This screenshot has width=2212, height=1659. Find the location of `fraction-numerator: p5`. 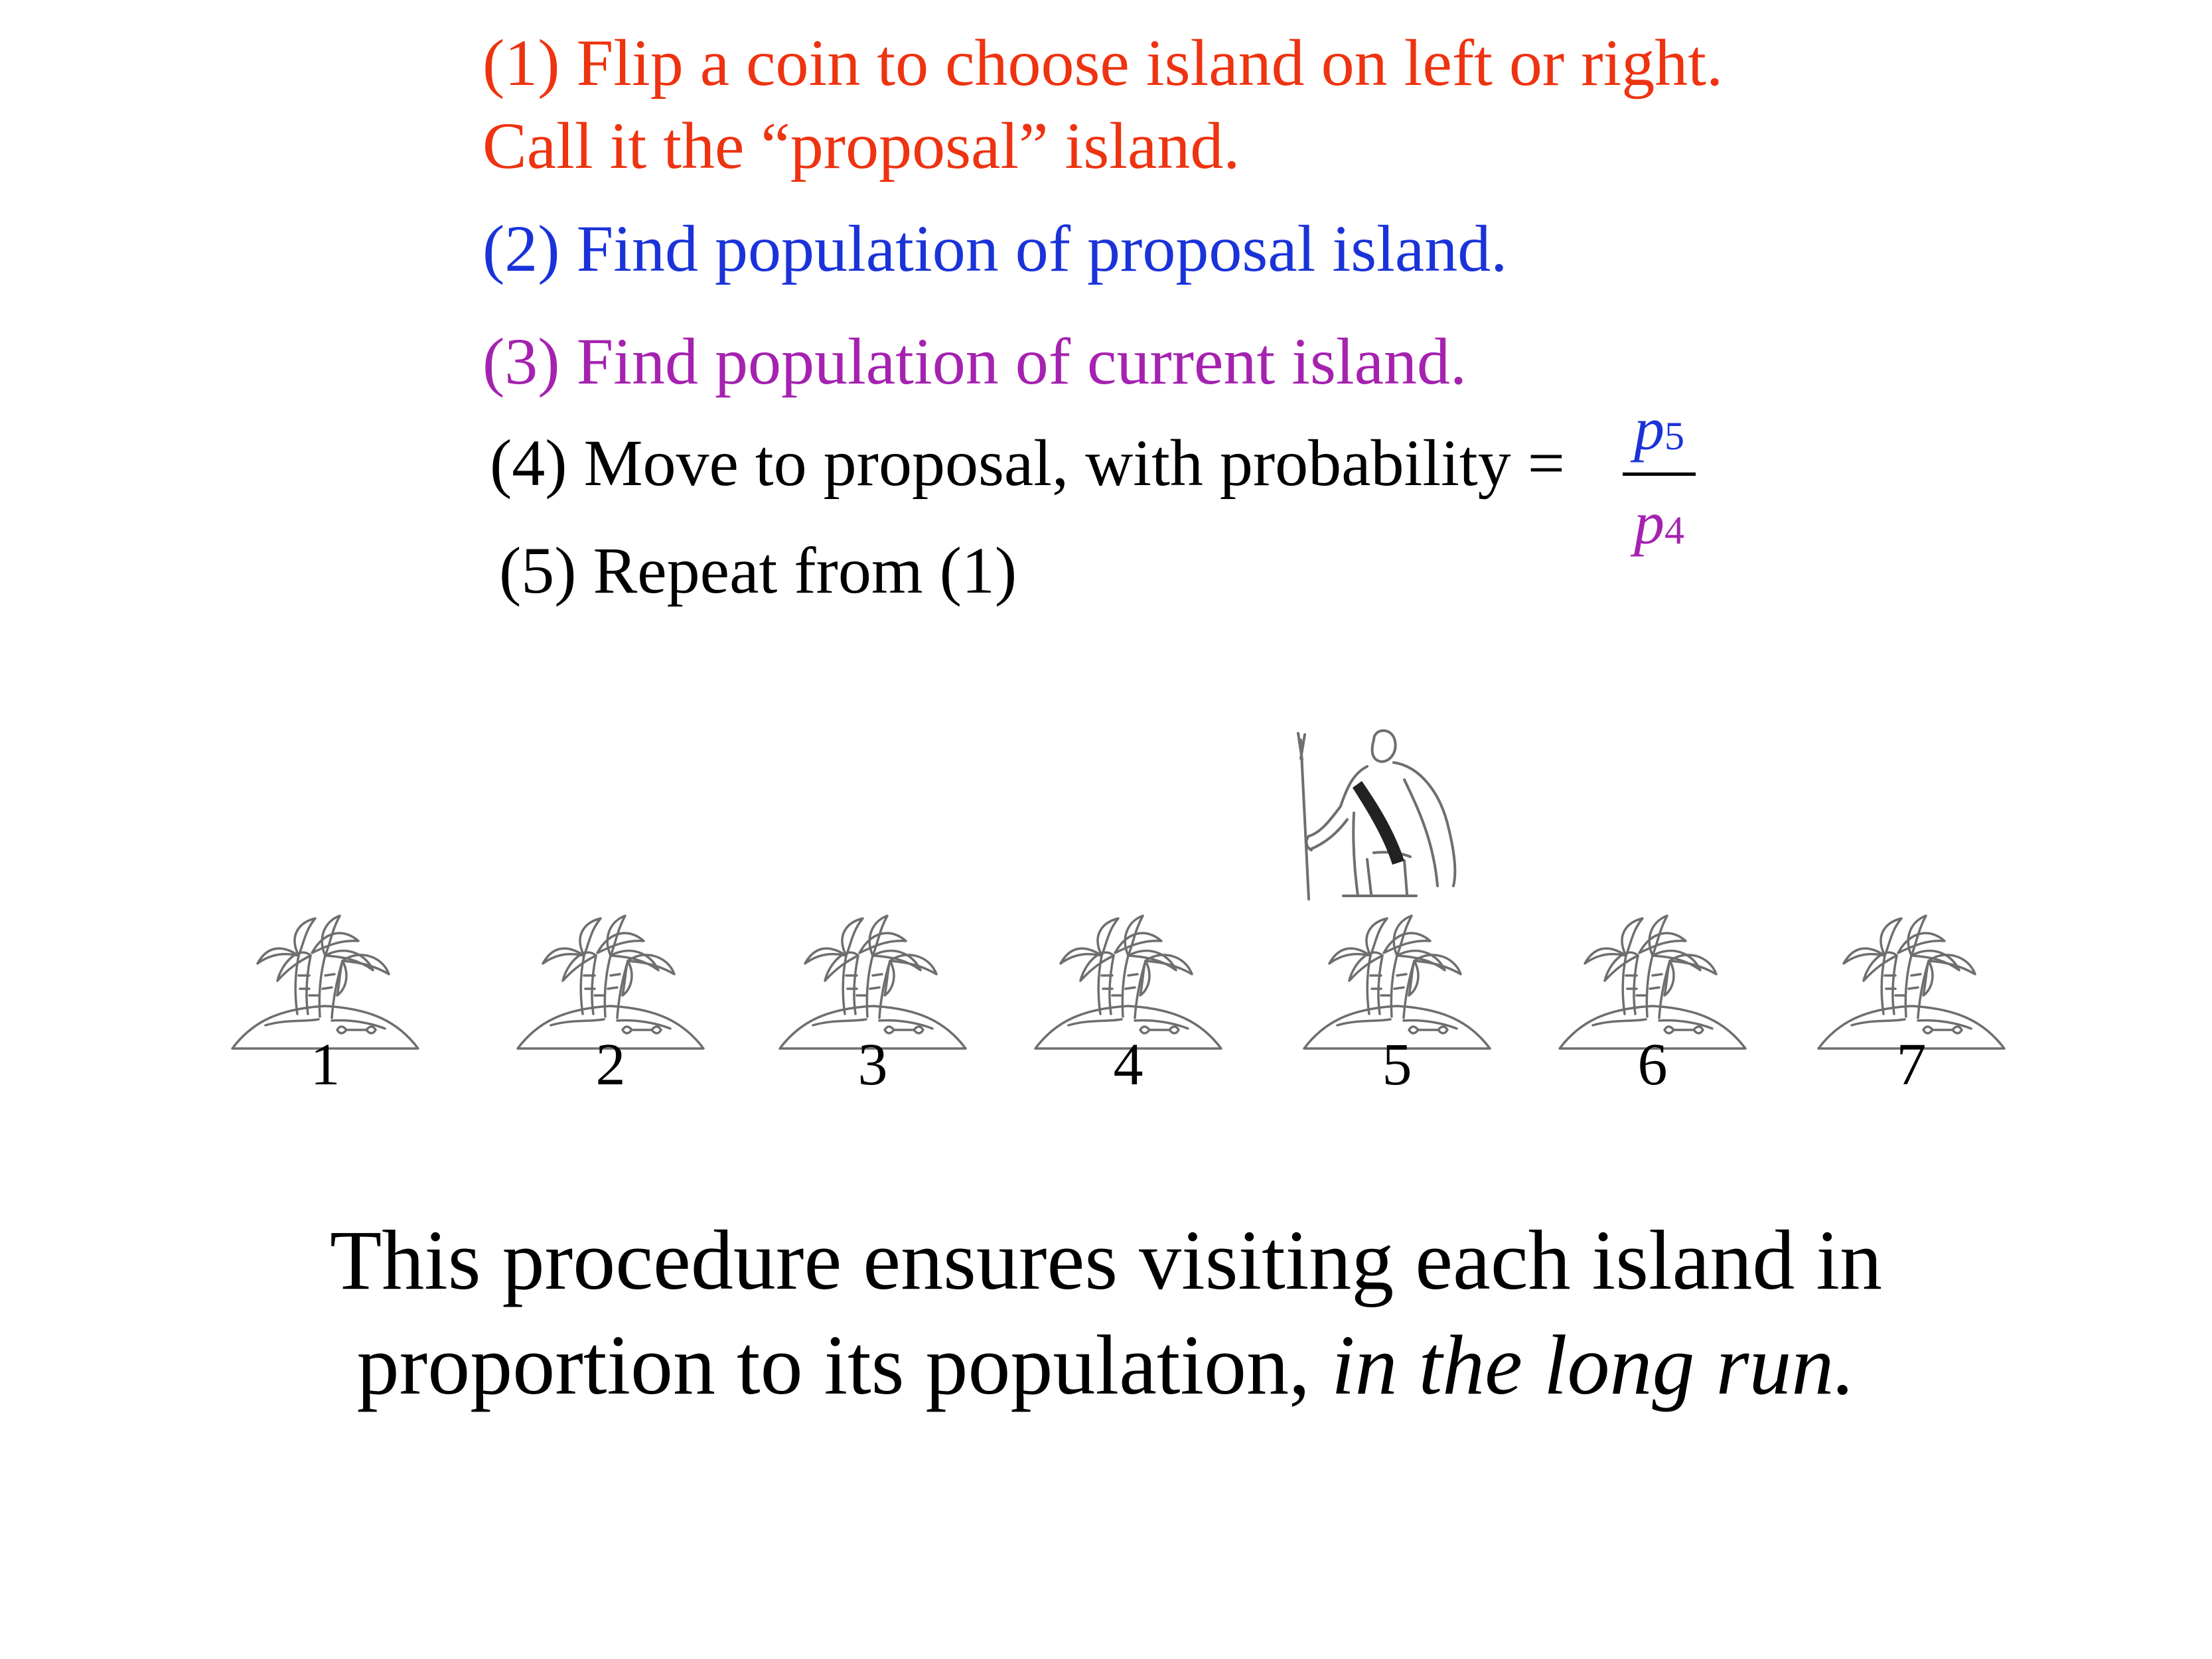

fraction-numerator: p5 is located at coordinates (1660, 428).